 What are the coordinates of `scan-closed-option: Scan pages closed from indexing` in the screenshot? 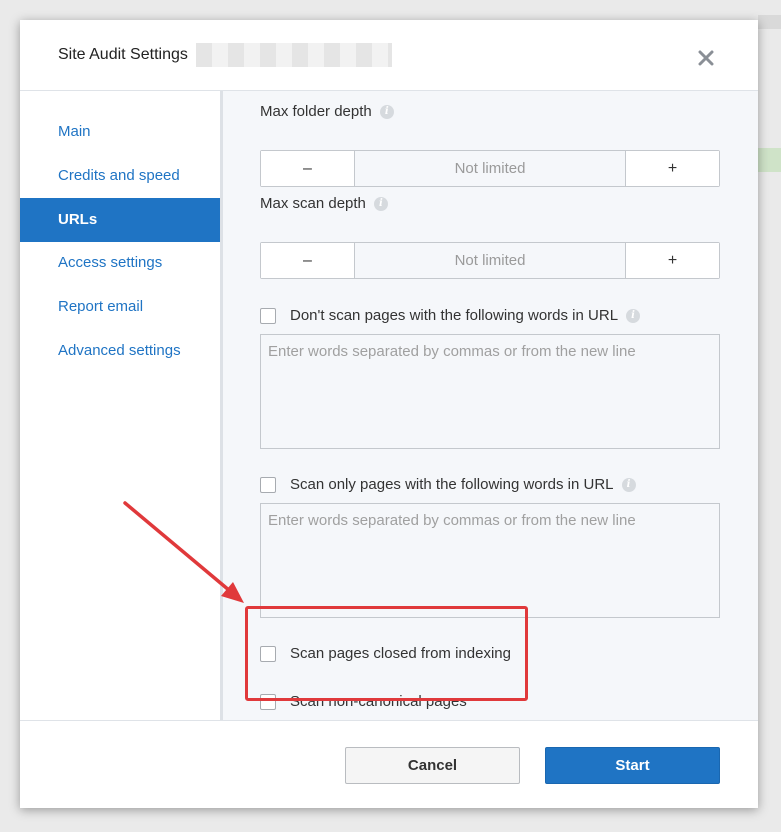 It's located at (385, 653).